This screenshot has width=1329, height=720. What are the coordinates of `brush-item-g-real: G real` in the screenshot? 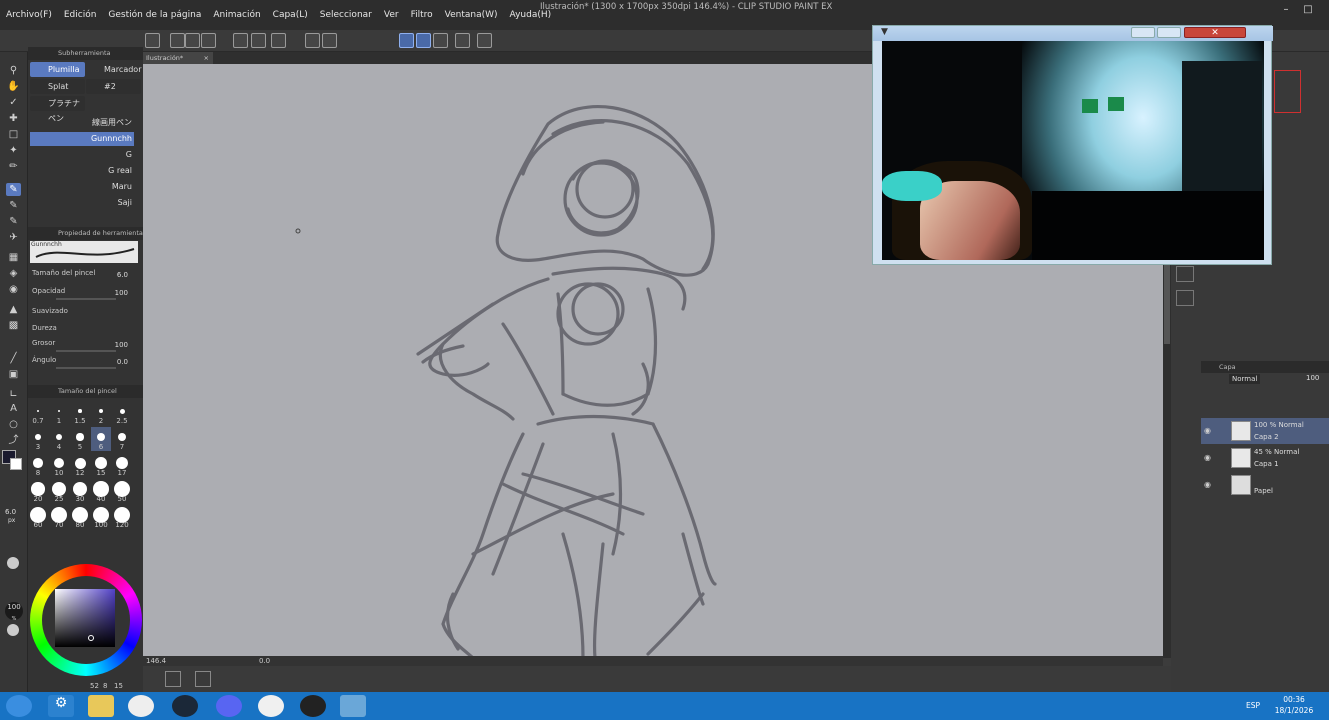 It's located at (82, 171).